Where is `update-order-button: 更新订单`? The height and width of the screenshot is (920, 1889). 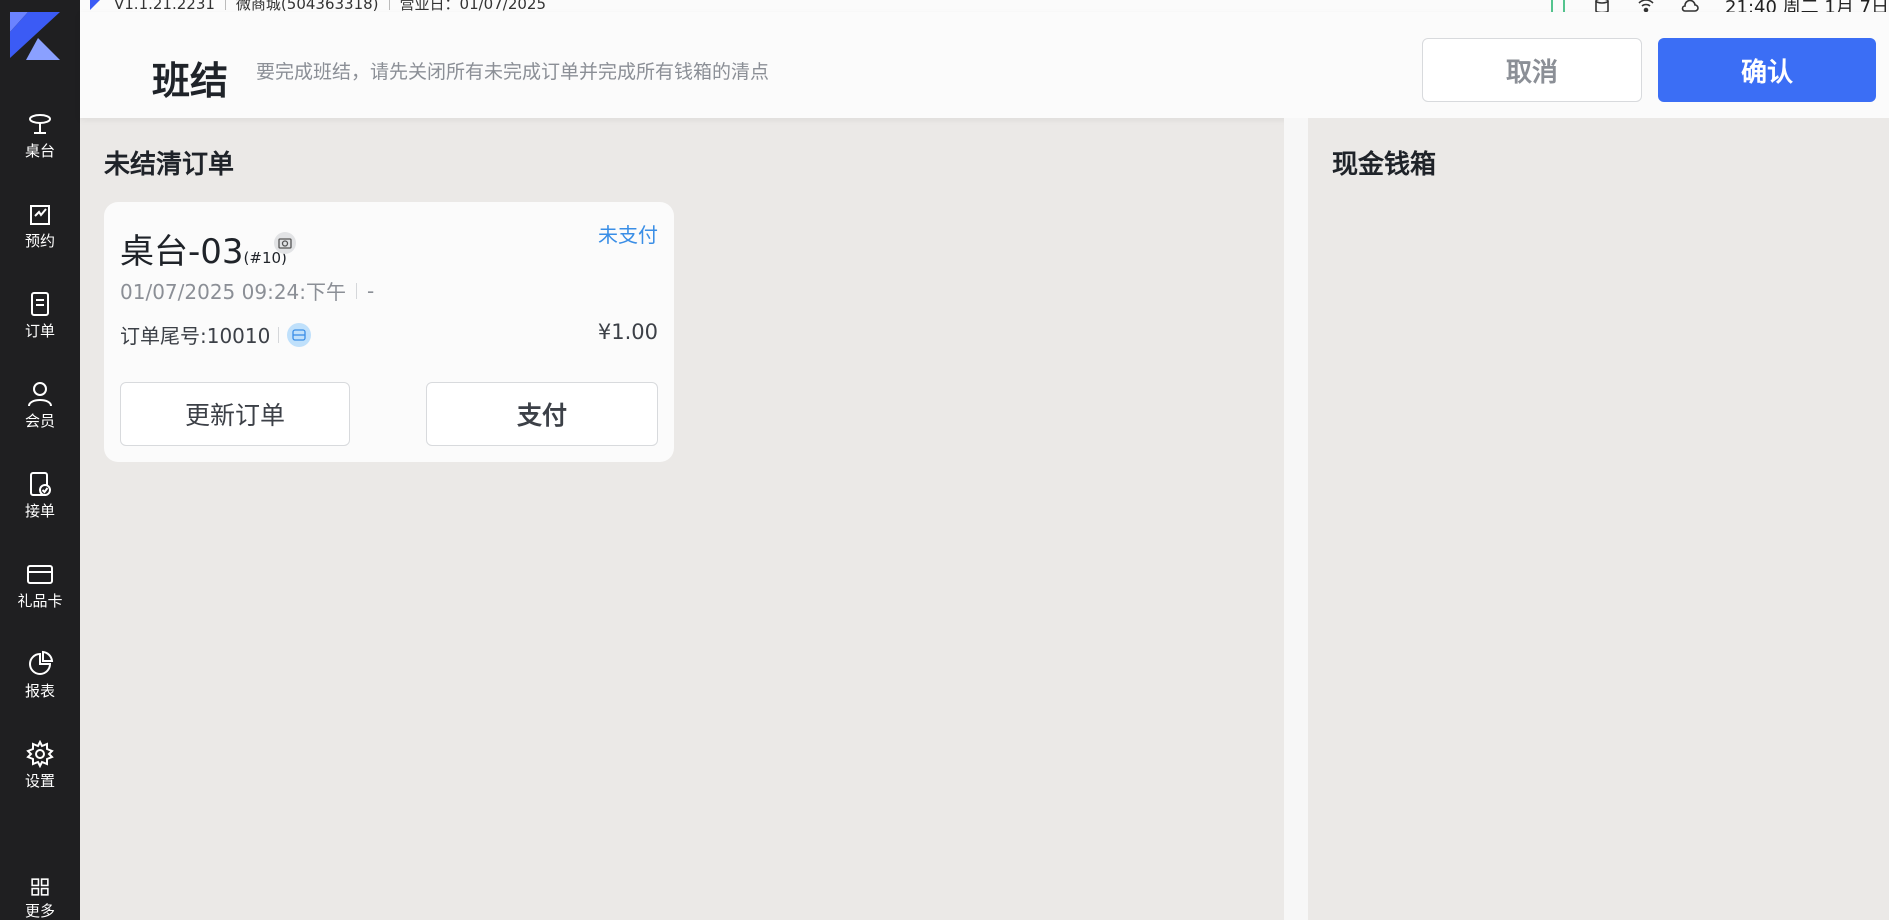 update-order-button: 更新订单 is located at coordinates (235, 414).